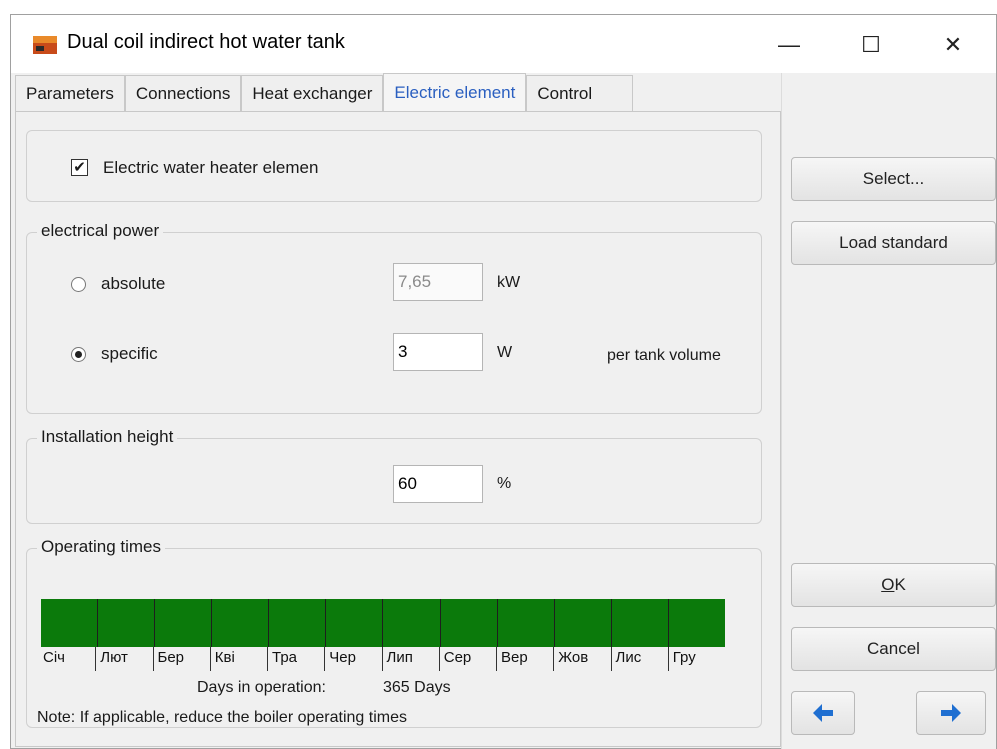  What do you see at coordinates (509, 282) in the screenshot?
I see `absolute-unit: kW` at bounding box center [509, 282].